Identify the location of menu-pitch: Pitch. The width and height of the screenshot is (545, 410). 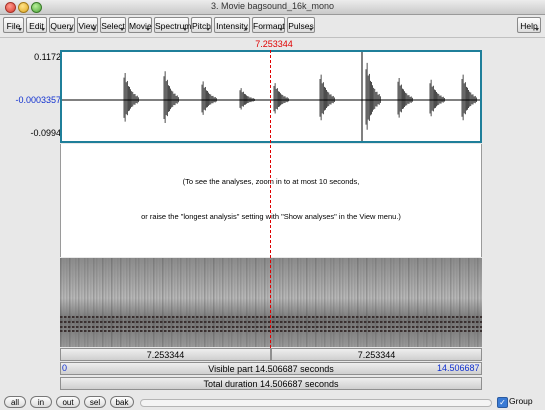
(201, 25).